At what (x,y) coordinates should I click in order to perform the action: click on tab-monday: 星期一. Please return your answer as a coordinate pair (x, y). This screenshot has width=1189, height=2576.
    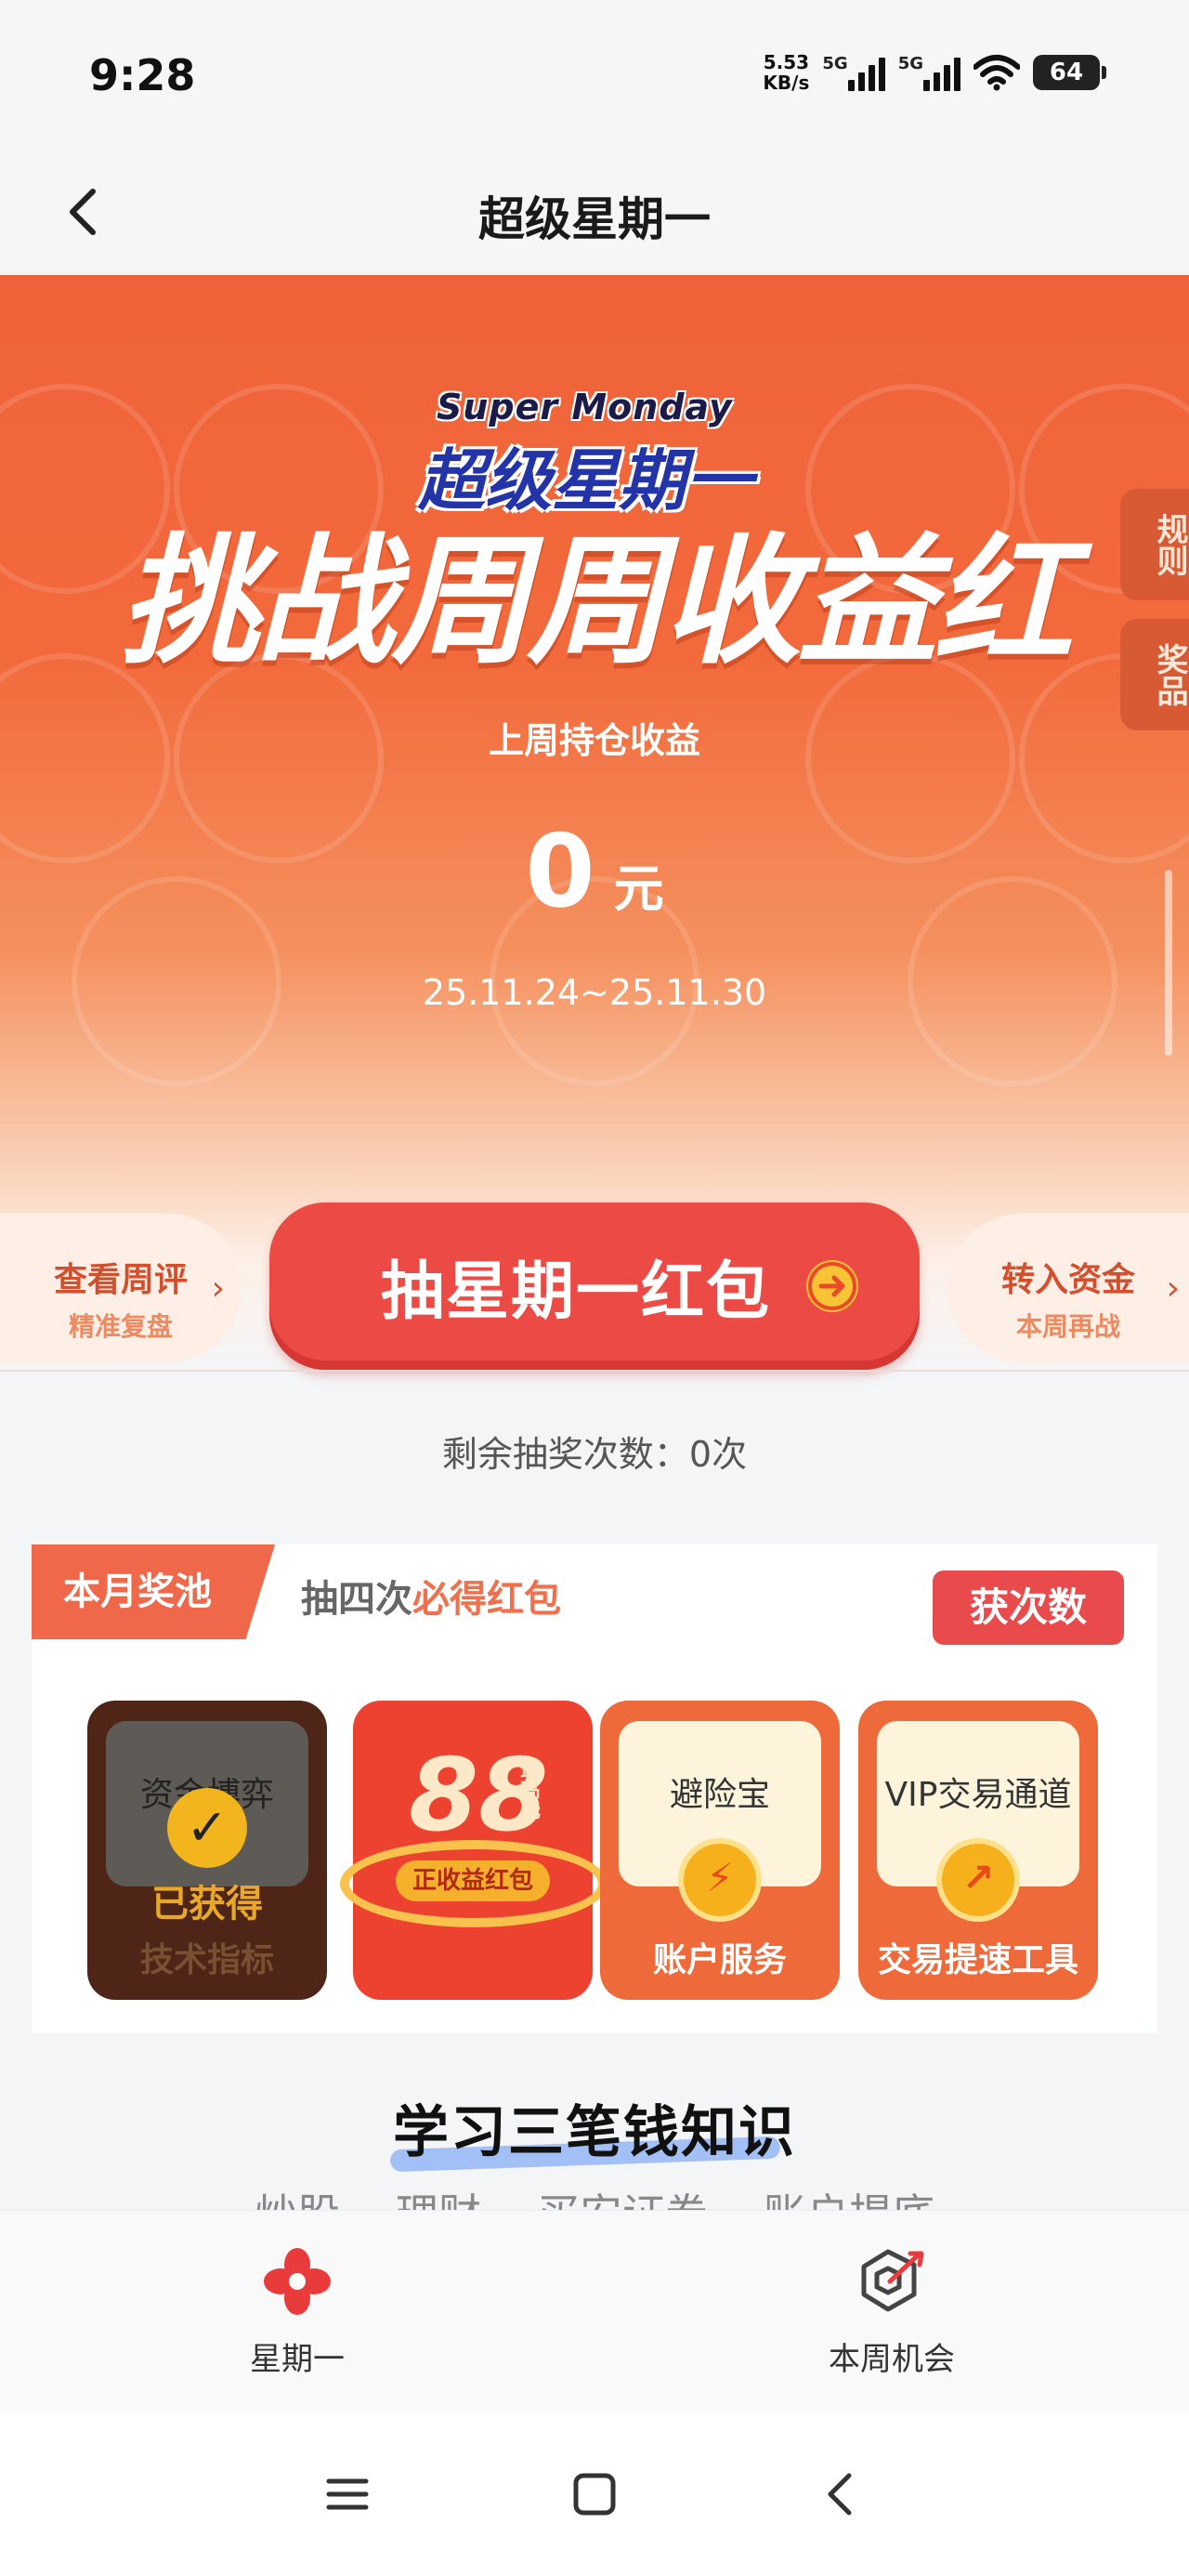
    Looking at the image, I should click on (297, 2311).